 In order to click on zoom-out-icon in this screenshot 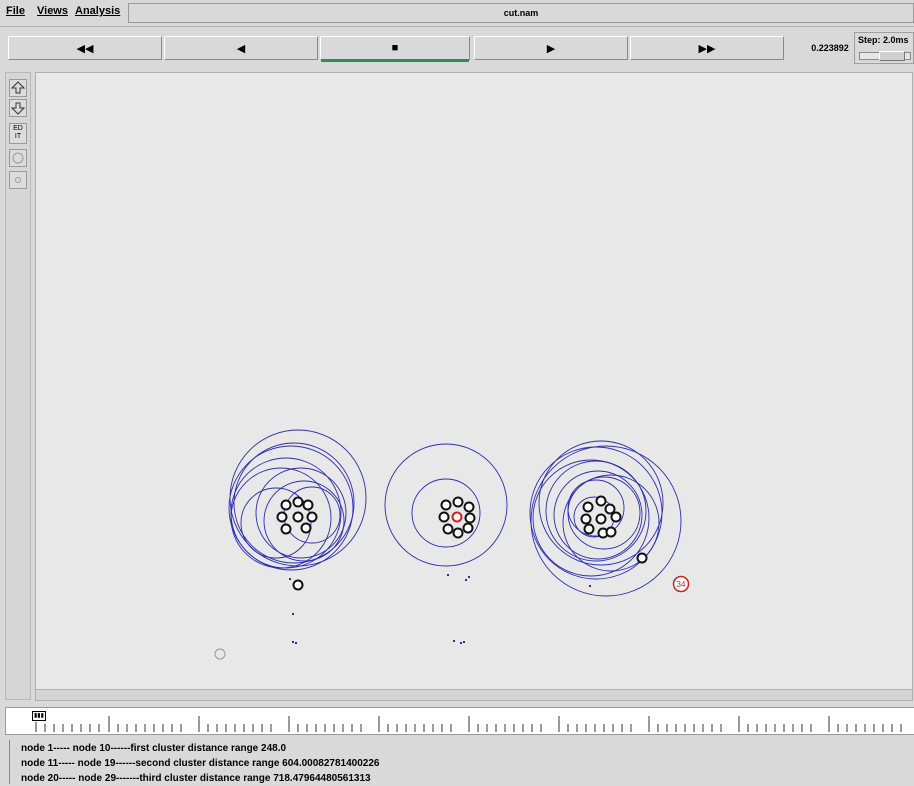, I will do `click(18, 108)`.